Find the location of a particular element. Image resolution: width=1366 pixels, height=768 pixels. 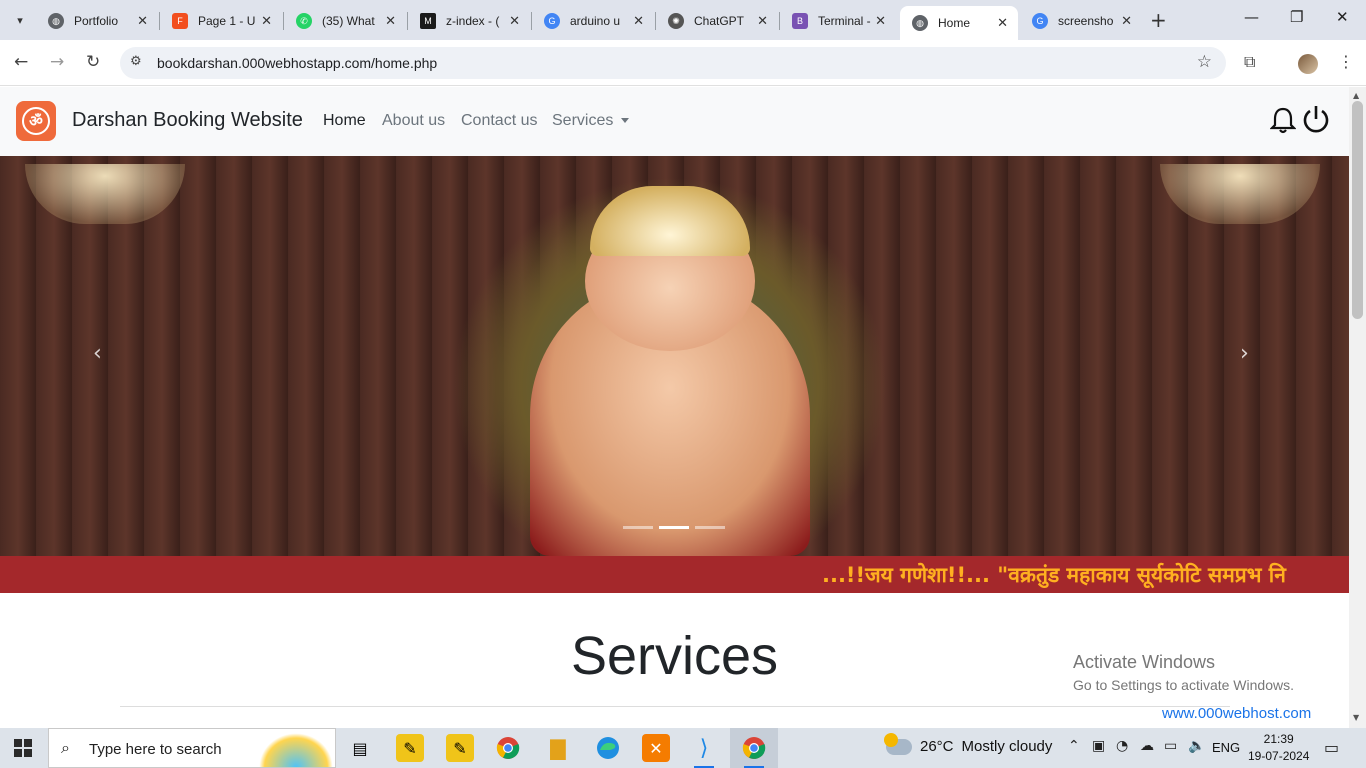

weather-widget: 26°C Mostly cloudy is located at coordinates (968, 743).